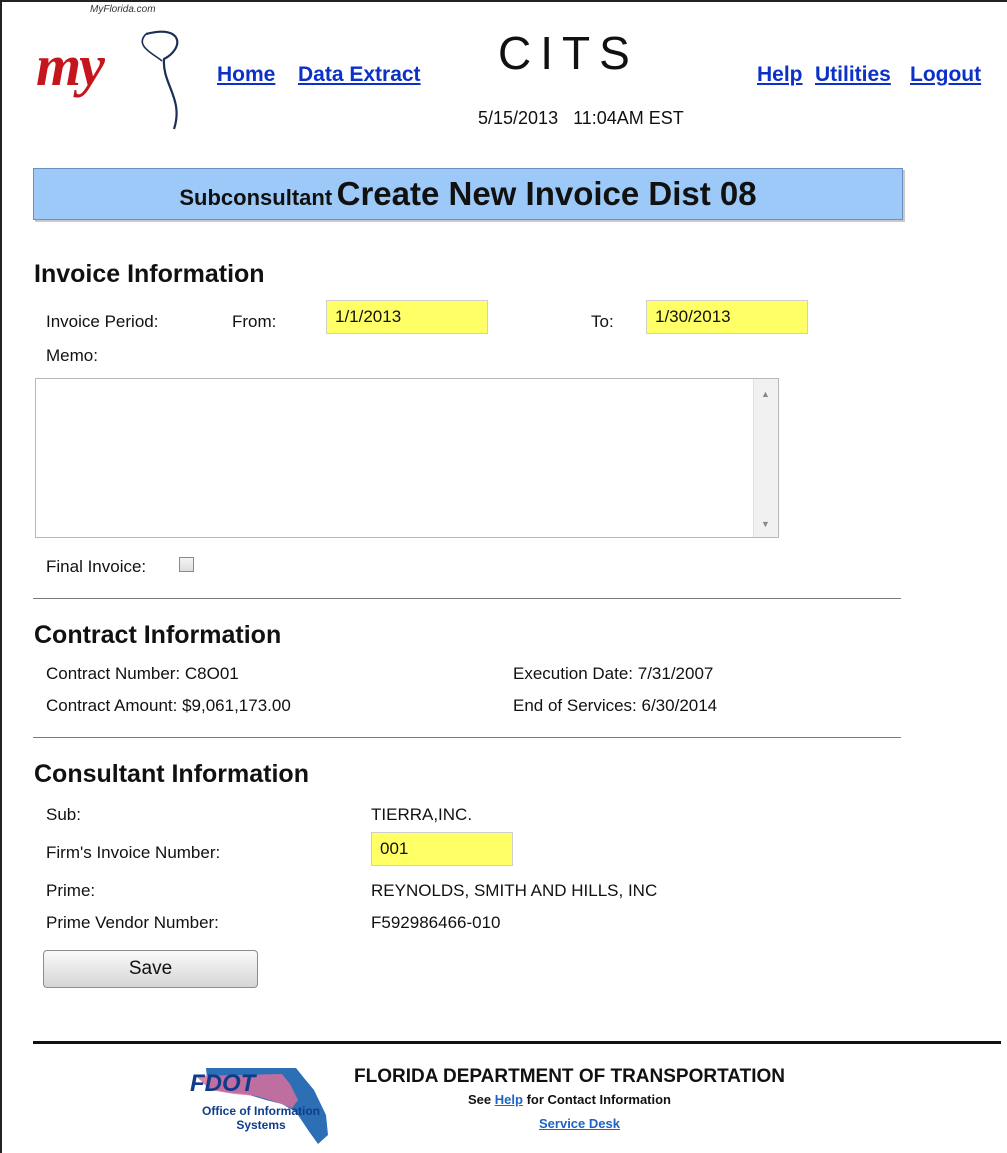 This screenshot has height=1153, width=1007. What do you see at coordinates (256, 197) in the screenshot?
I see `page-title-prefix: Subconsultant` at bounding box center [256, 197].